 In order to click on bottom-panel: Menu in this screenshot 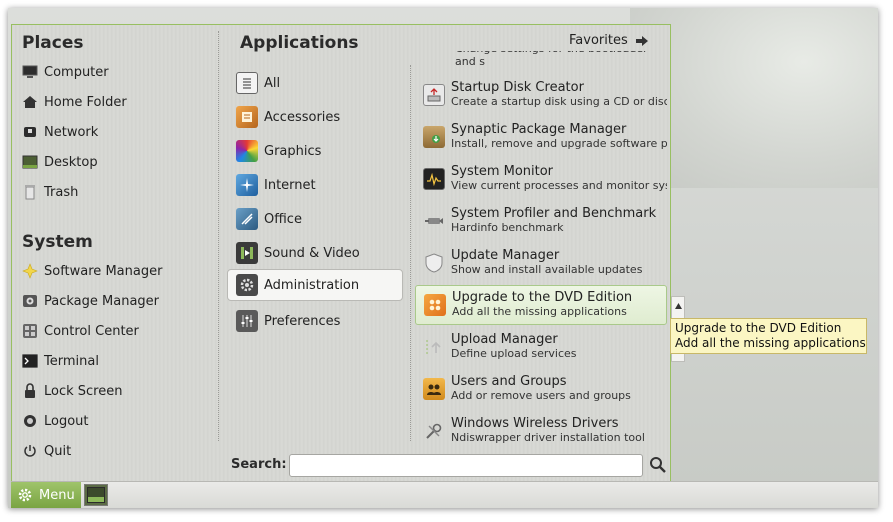, I will do `click(444, 494)`.